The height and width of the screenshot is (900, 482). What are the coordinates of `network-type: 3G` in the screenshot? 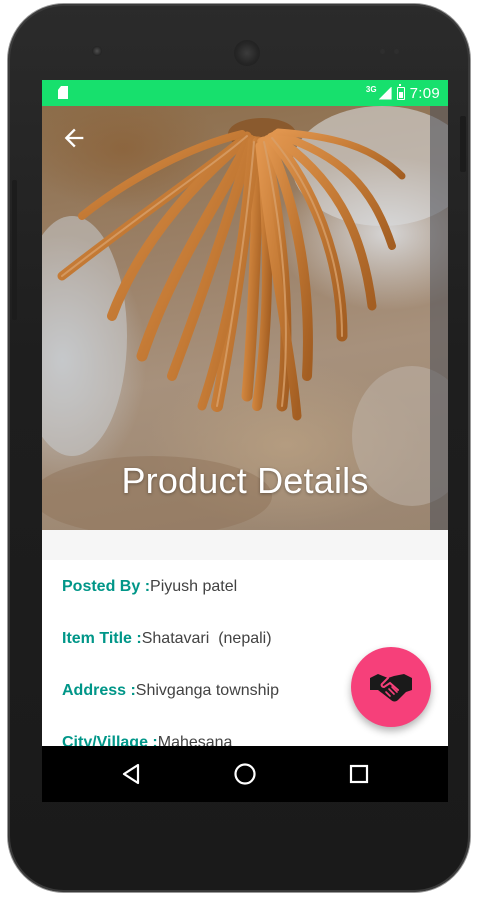 It's located at (371, 89).